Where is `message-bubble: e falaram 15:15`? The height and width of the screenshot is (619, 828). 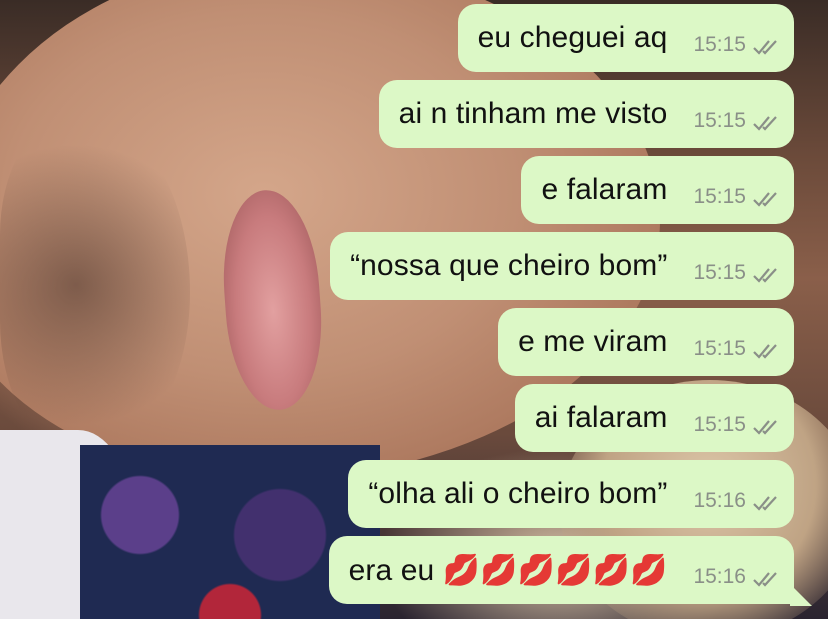
message-bubble: e falaram 15:15 is located at coordinates (657, 190).